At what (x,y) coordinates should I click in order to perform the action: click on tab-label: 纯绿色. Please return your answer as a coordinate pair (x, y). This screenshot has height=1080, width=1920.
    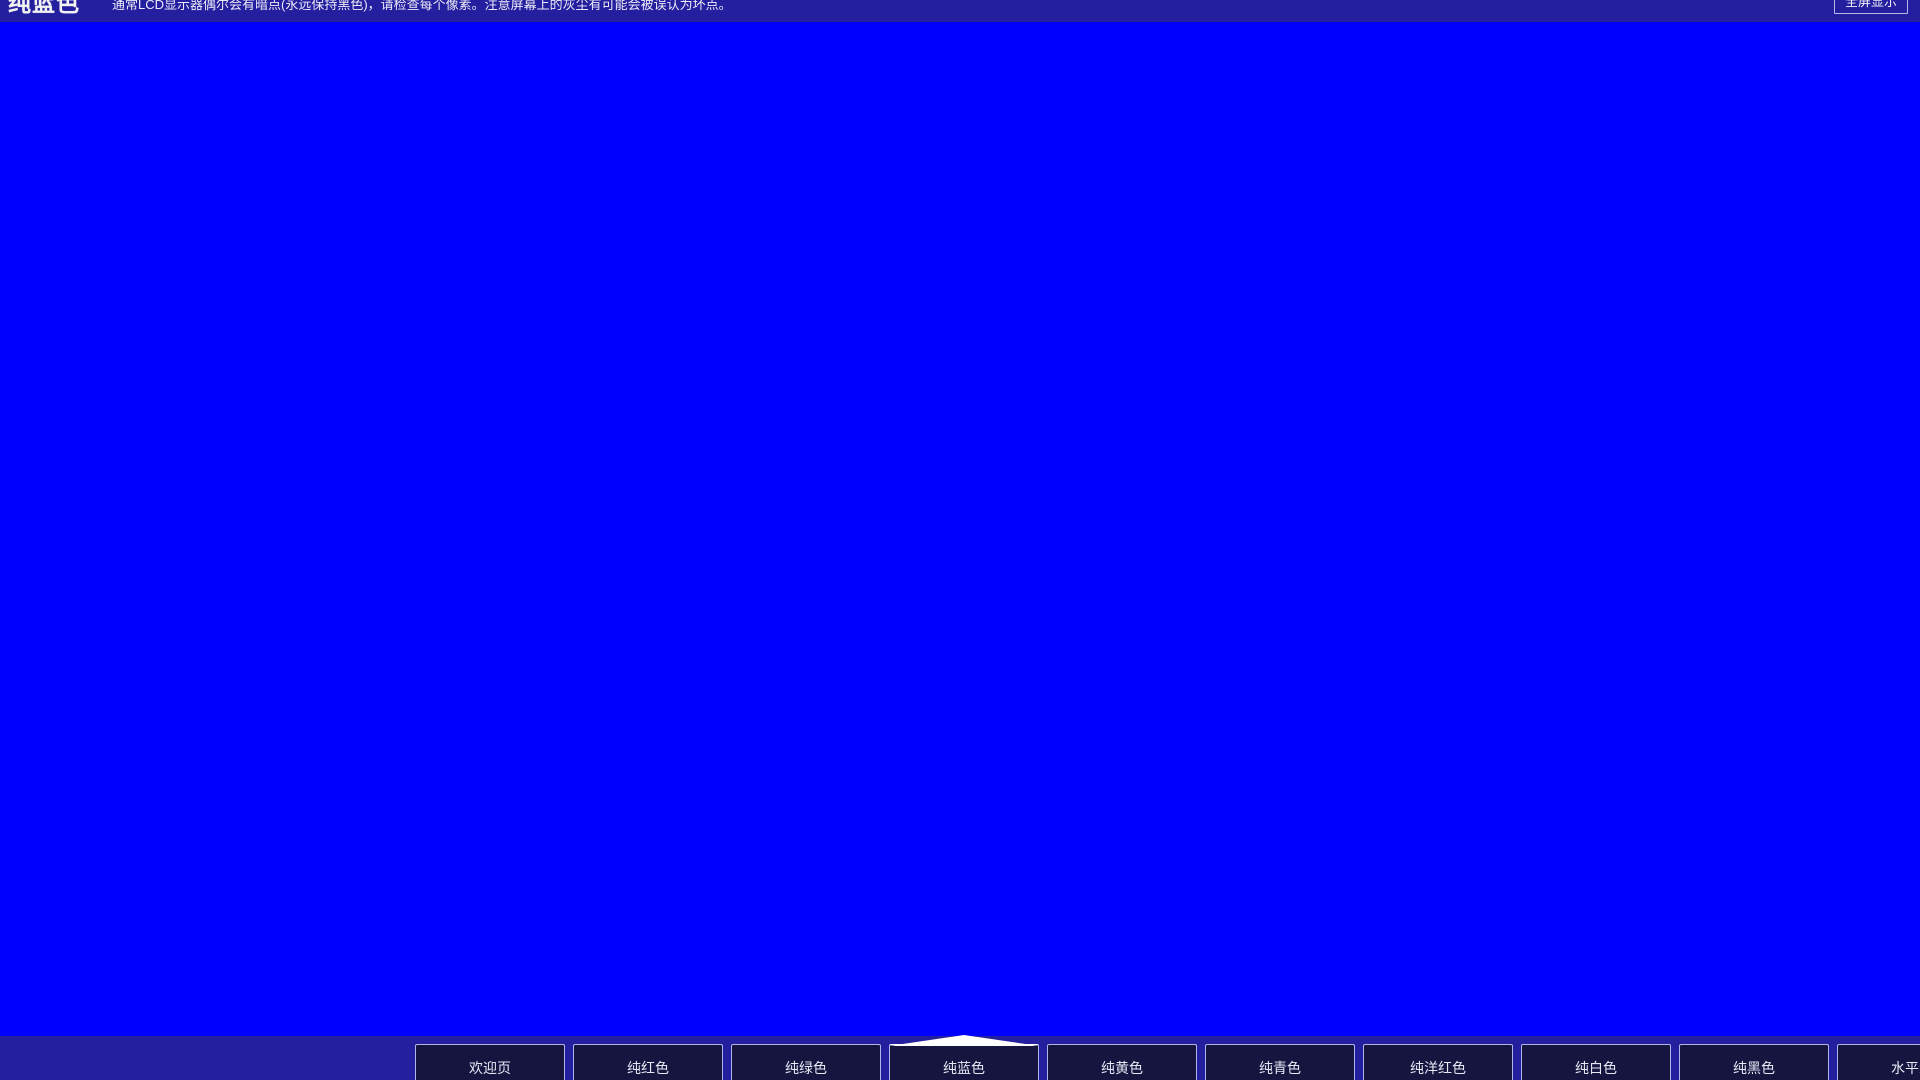
    Looking at the image, I should click on (806, 1067).